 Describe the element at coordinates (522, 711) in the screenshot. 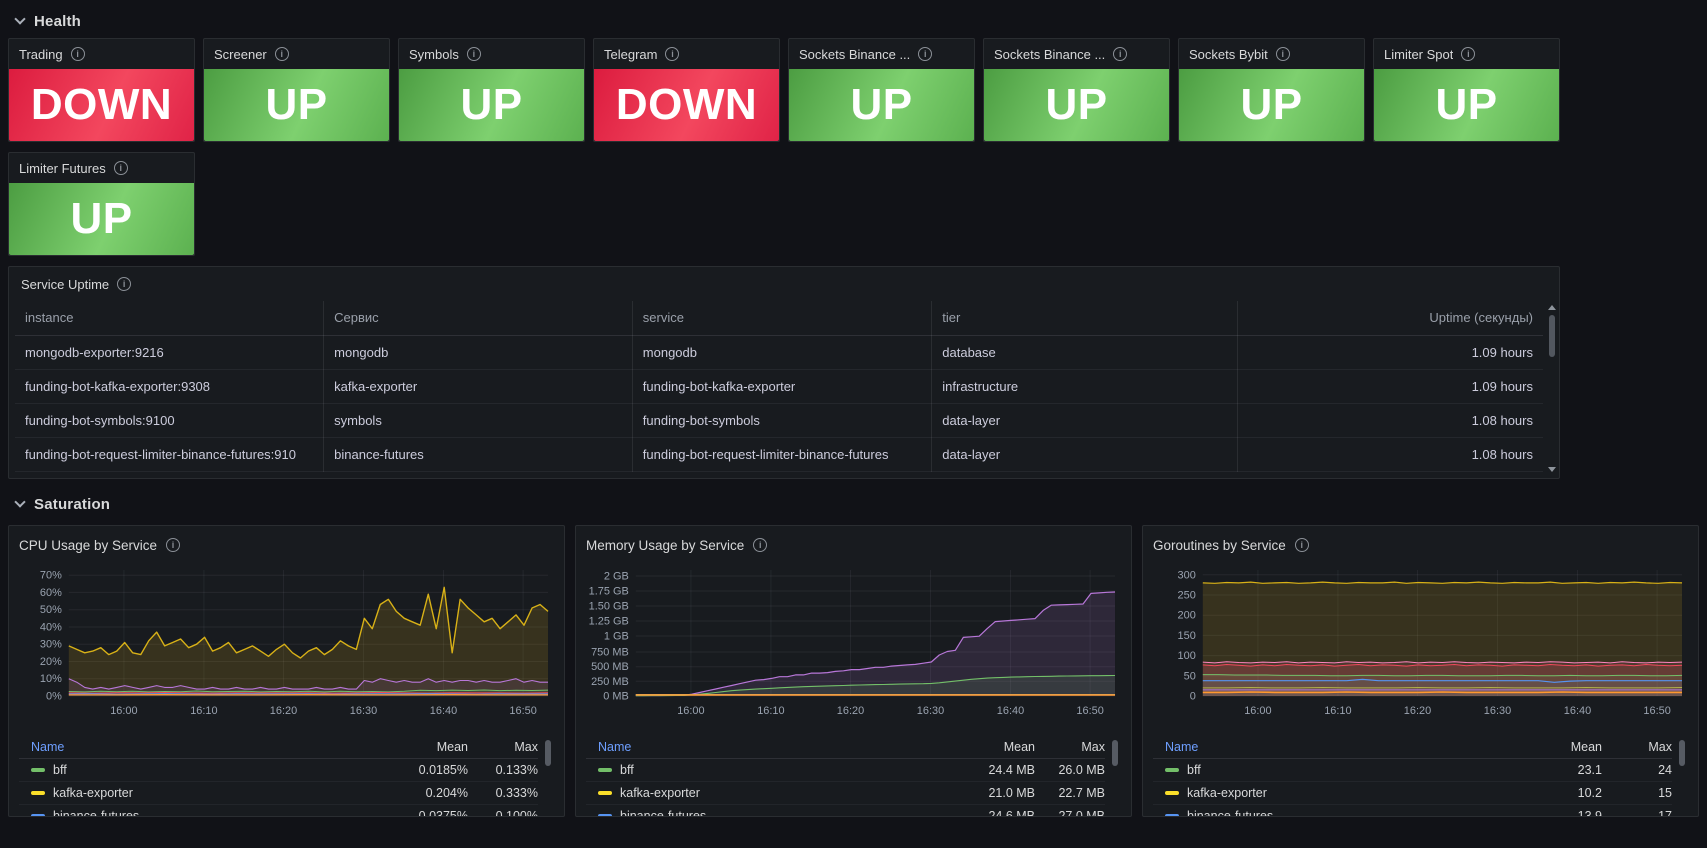

I see `svg-text: 16:50` at that location.